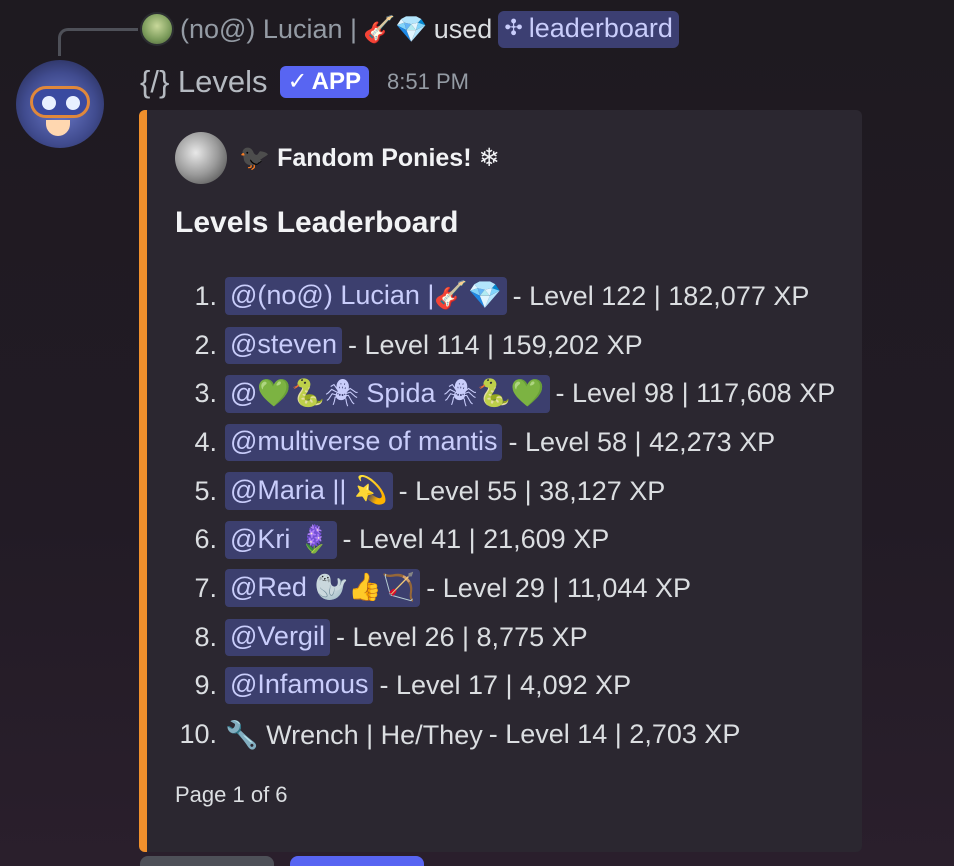 The image size is (954, 866). I want to click on avatar-eye-right, so click(73, 103).